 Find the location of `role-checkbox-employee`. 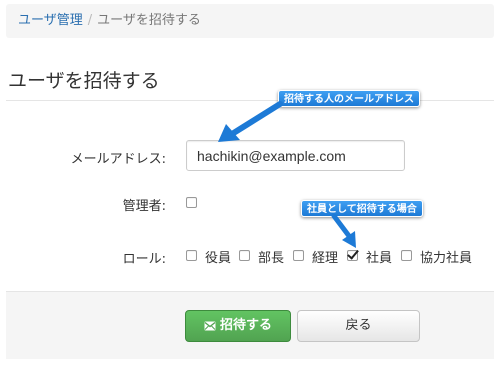

role-checkbox-employee is located at coordinates (352, 255).